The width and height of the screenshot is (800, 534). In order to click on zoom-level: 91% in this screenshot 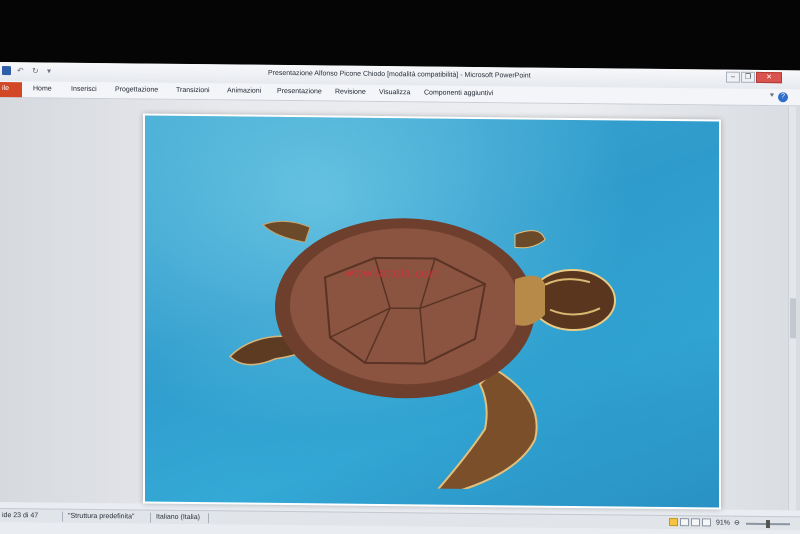, I will do `click(723, 522)`.